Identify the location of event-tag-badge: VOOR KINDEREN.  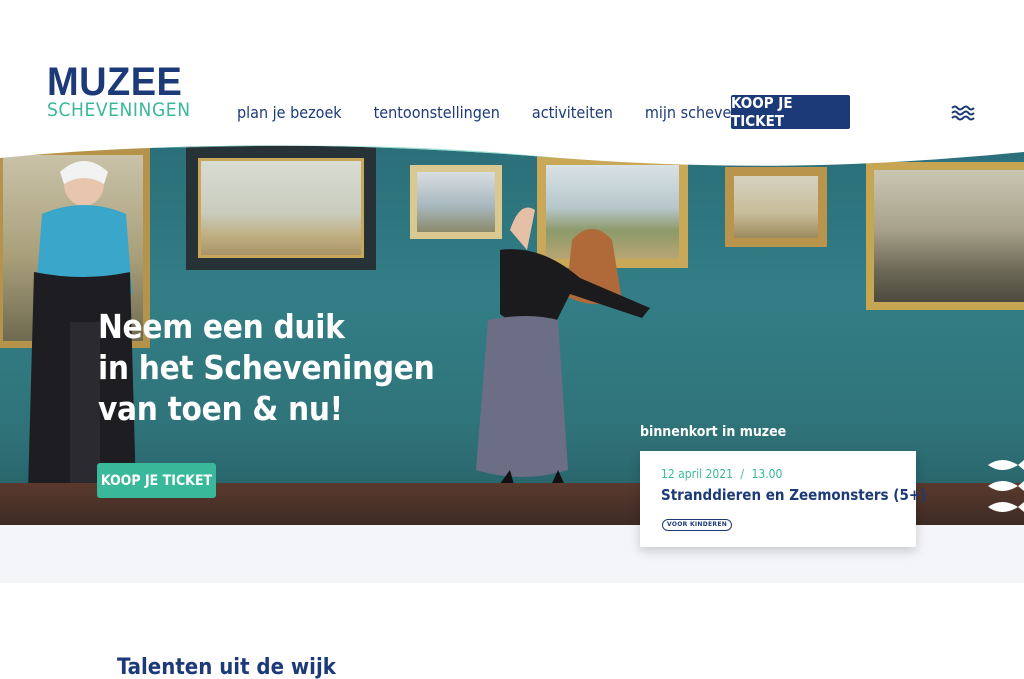
(697, 525).